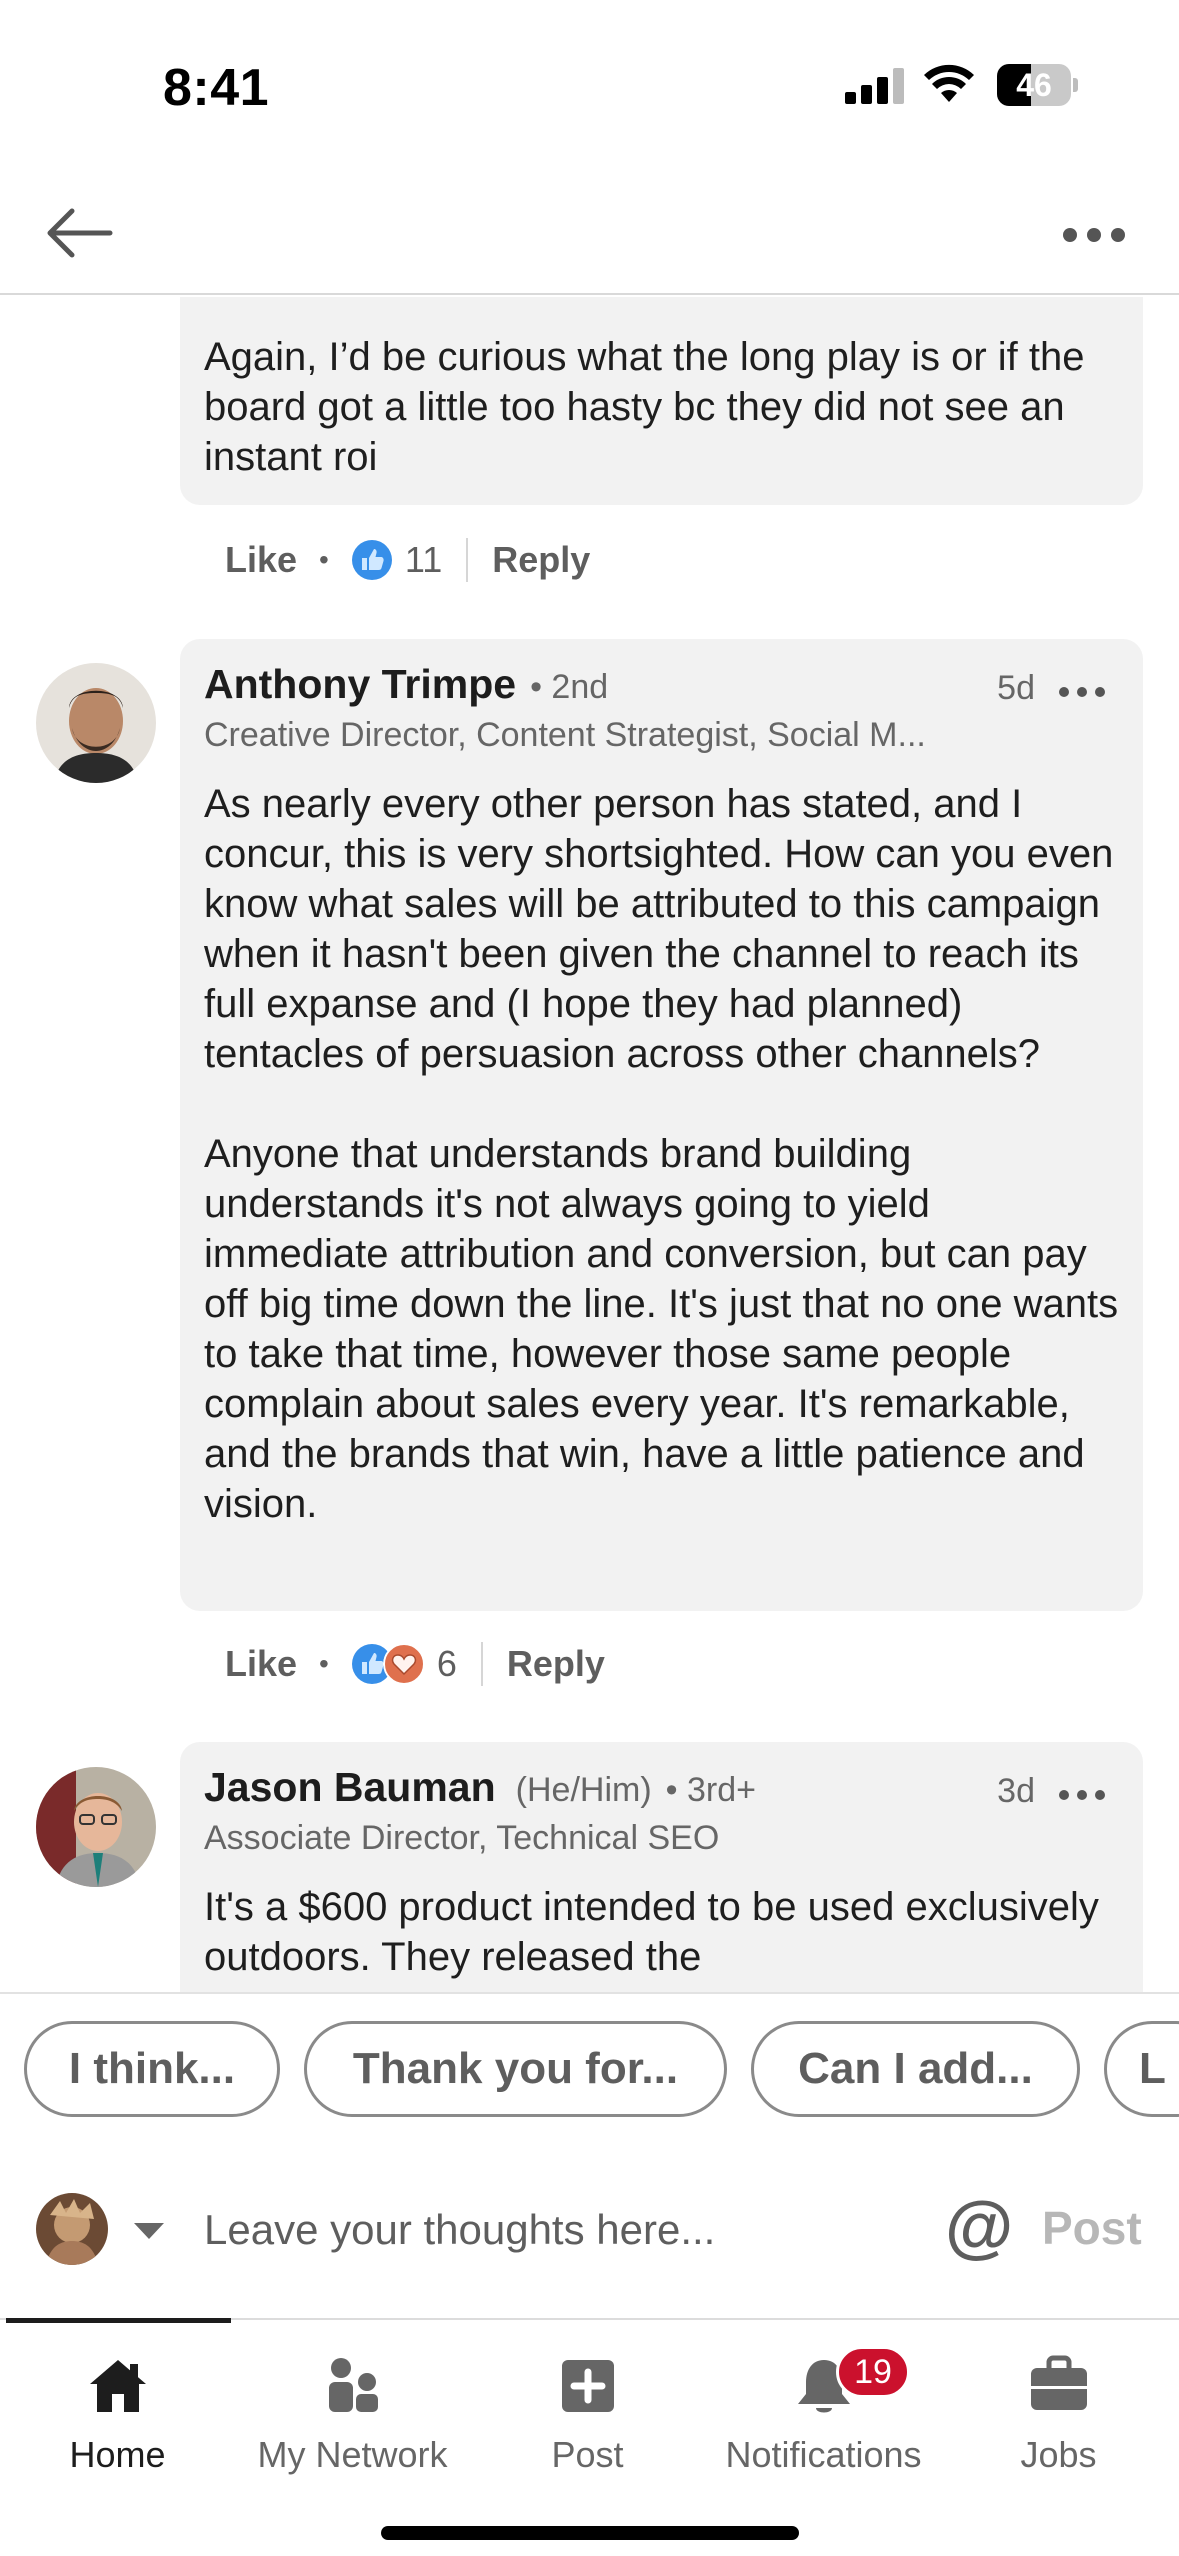 Image resolution: width=1179 pixels, height=2556 pixels. Describe the element at coordinates (72, 2229) in the screenshot. I see `user-avatar` at that location.